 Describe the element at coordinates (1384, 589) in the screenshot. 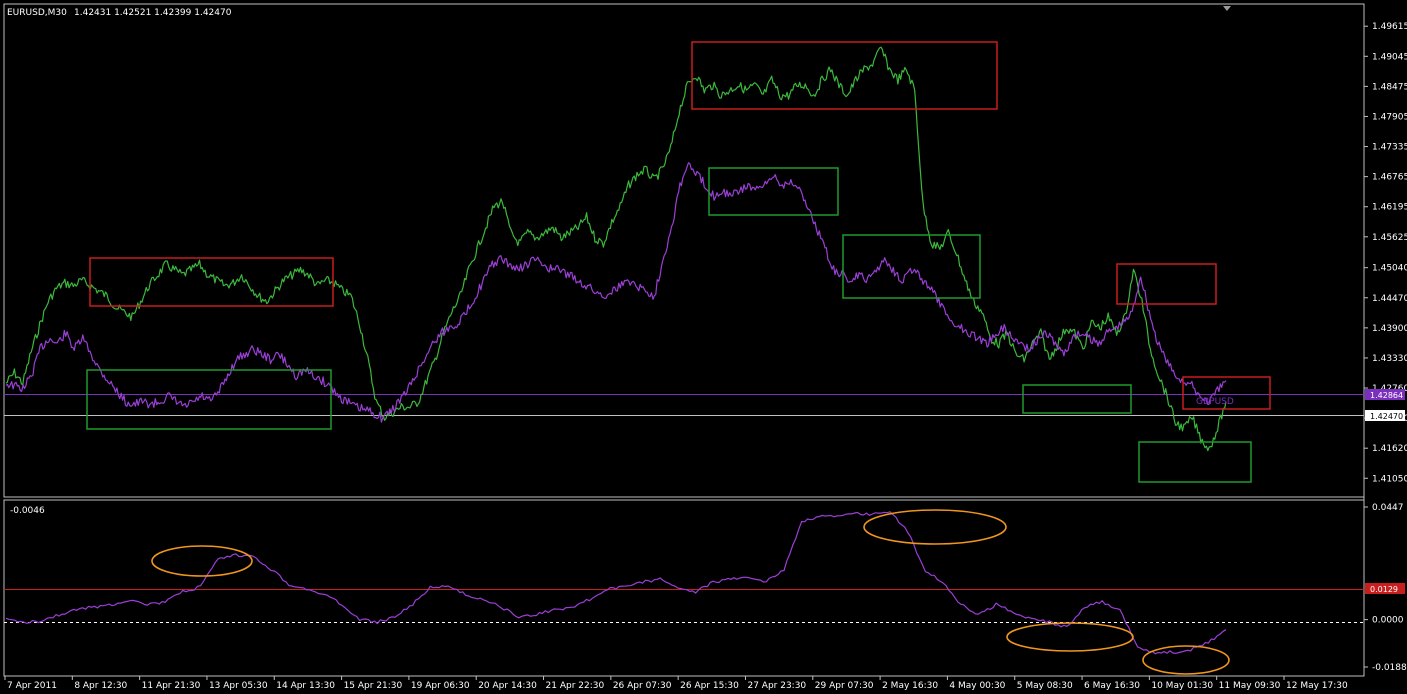

I see `level-tag-text: 0.0129` at that location.